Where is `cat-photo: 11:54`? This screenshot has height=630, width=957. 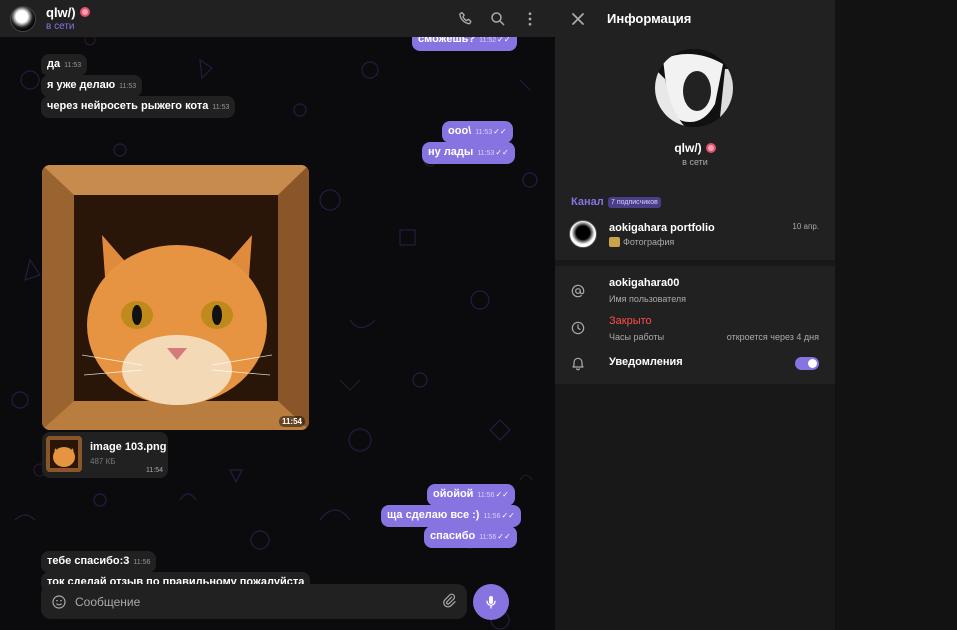
cat-photo: 11:54 is located at coordinates (175, 297).